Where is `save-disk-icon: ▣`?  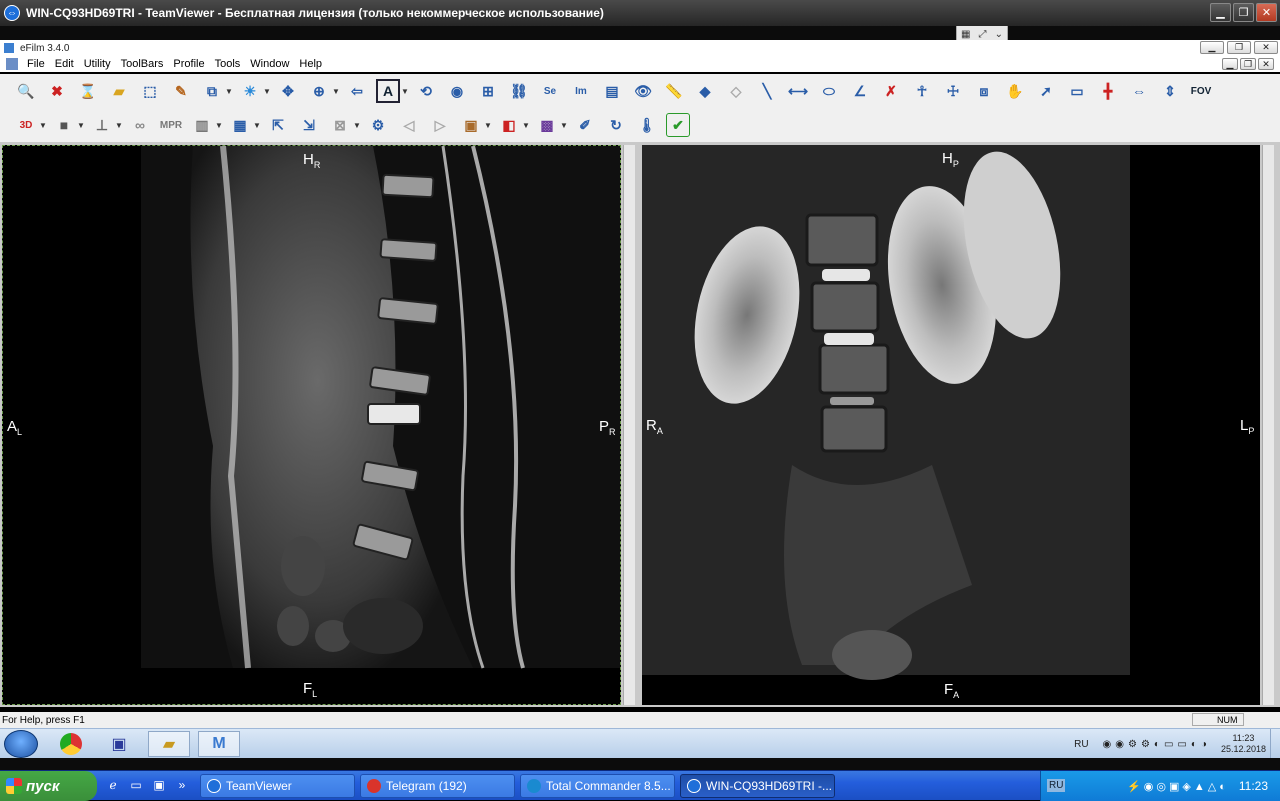 save-disk-icon: ▣ is located at coordinates (119, 744).